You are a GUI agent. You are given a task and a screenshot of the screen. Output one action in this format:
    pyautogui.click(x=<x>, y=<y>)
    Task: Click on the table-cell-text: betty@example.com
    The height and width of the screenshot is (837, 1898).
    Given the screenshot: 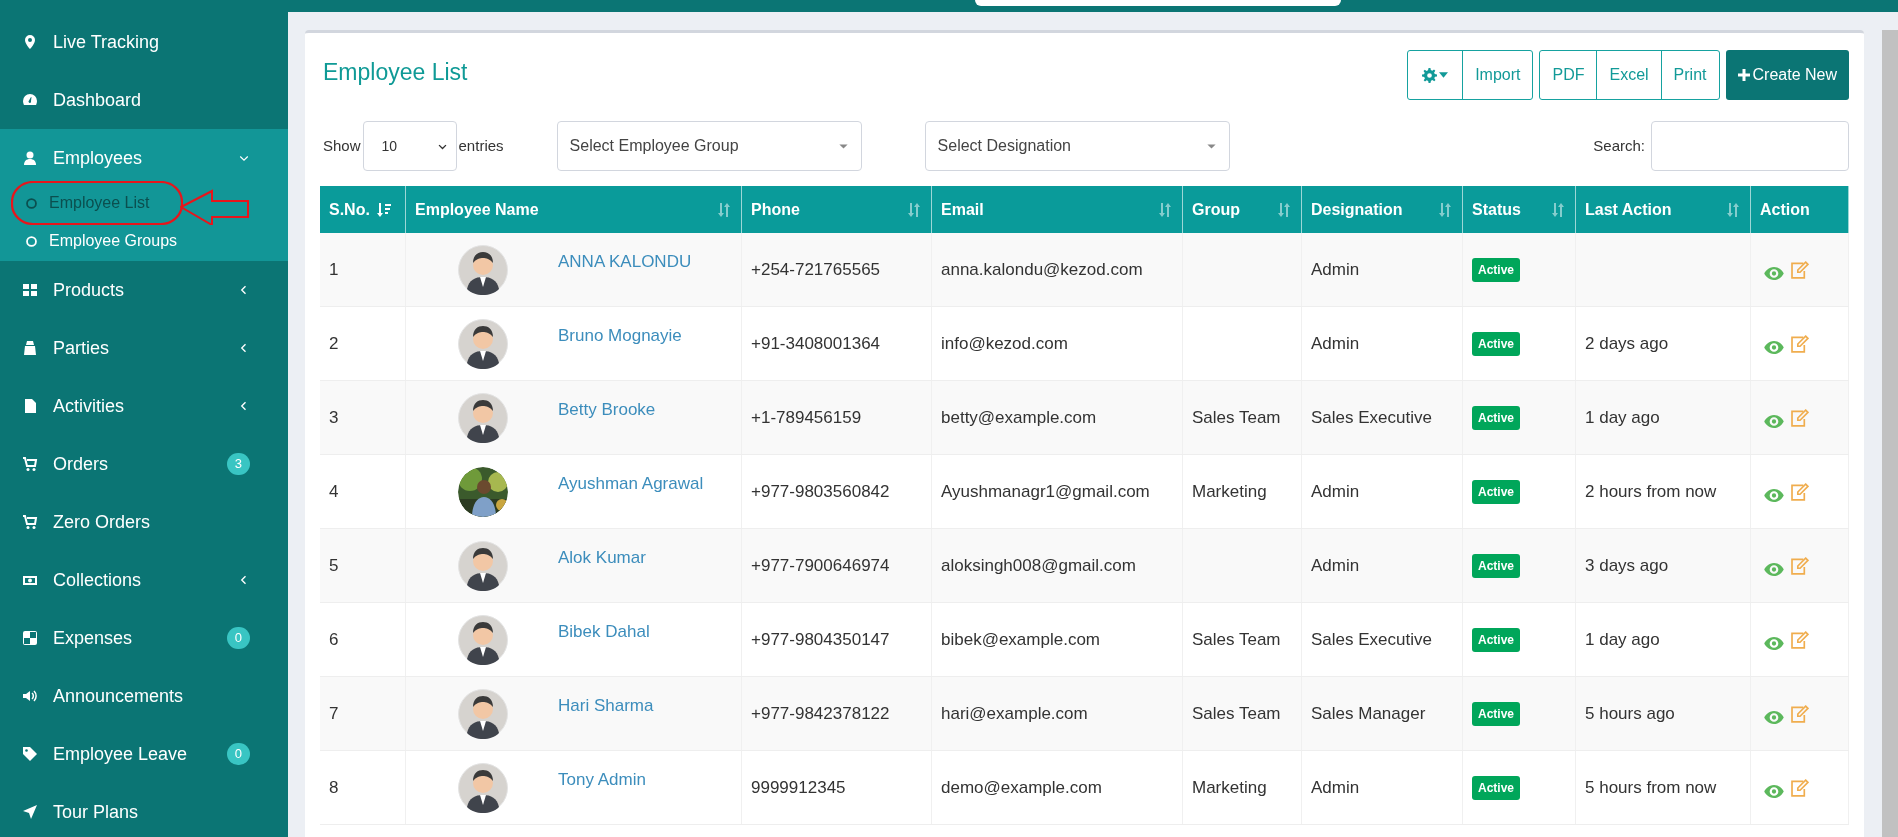 What is the action you would take?
    pyautogui.click(x=1019, y=417)
    